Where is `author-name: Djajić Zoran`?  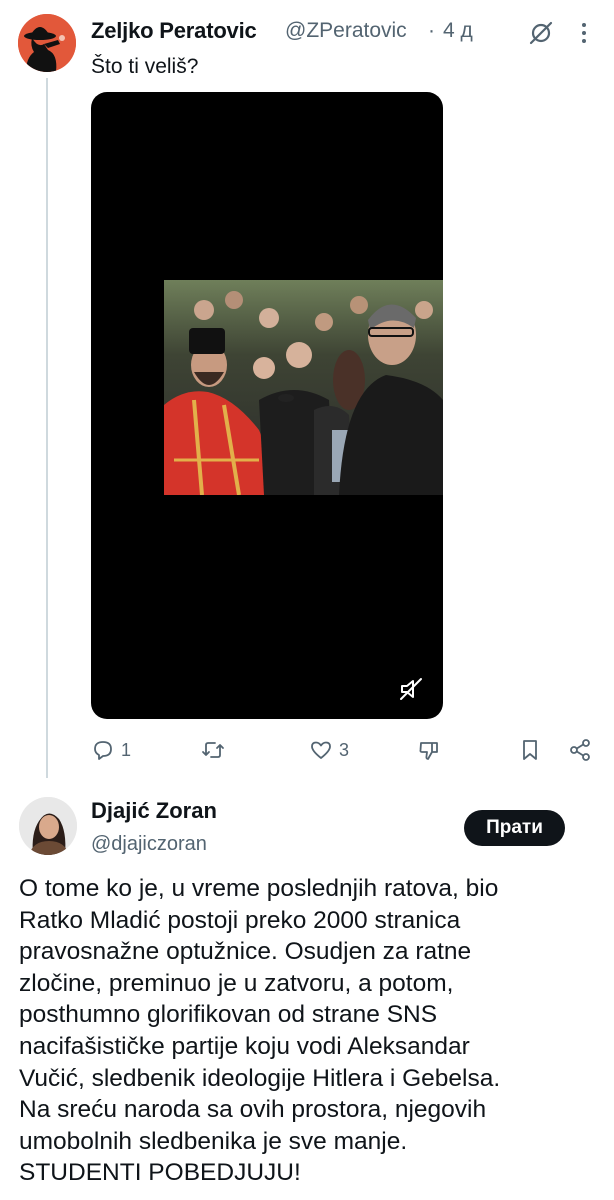 author-name: Djajić Zoran is located at coordinates (154, 811).